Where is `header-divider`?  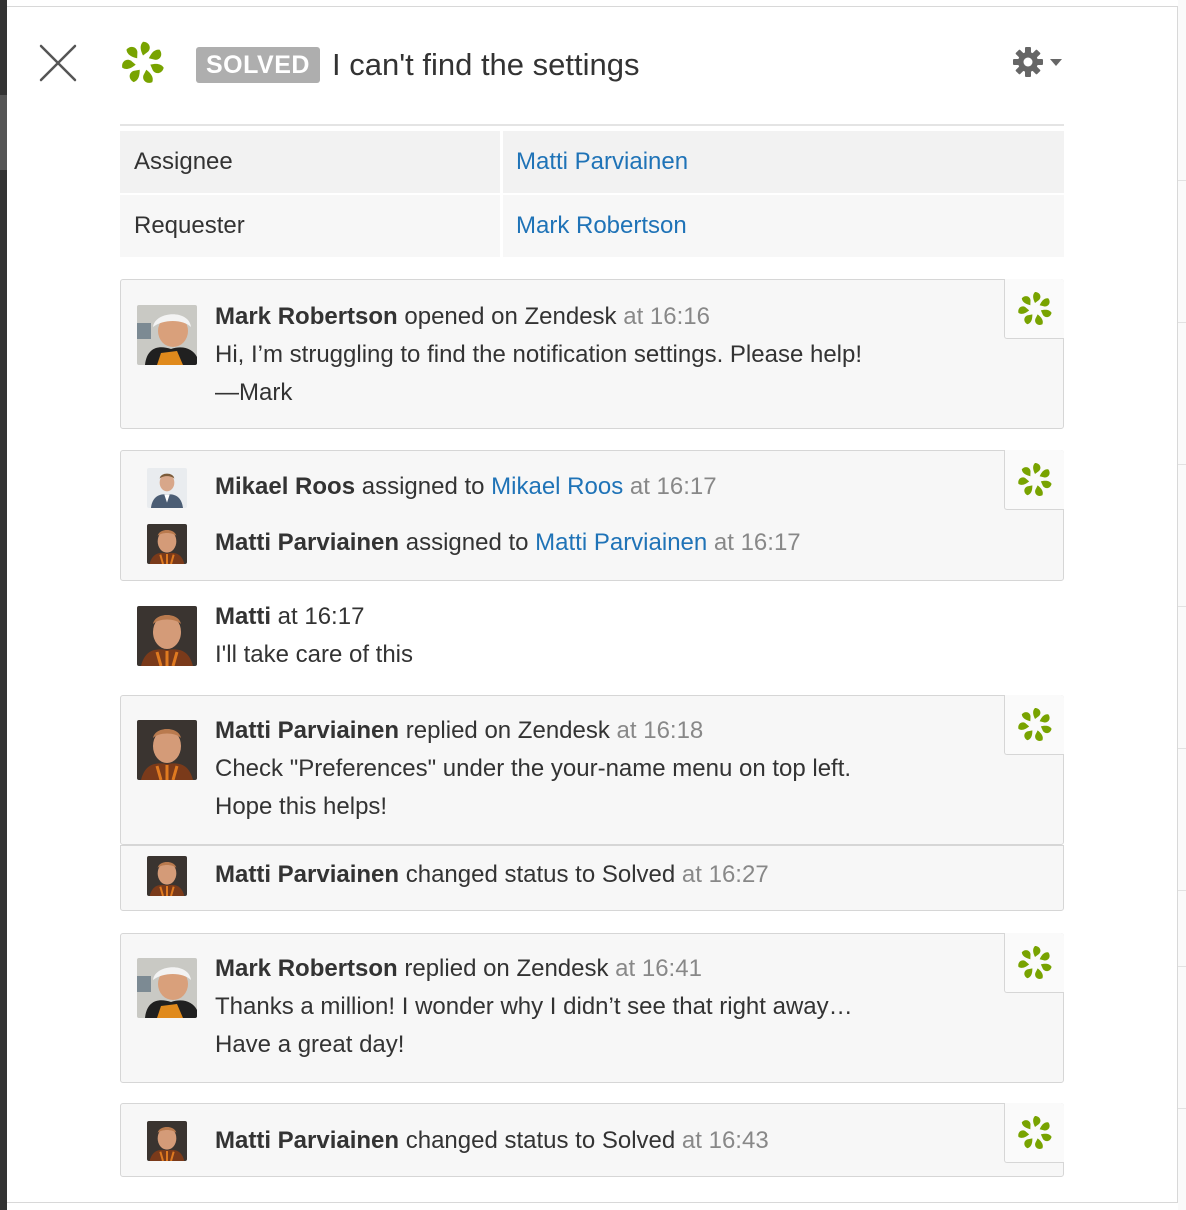 header-divider is located at coordinates (592, 125).